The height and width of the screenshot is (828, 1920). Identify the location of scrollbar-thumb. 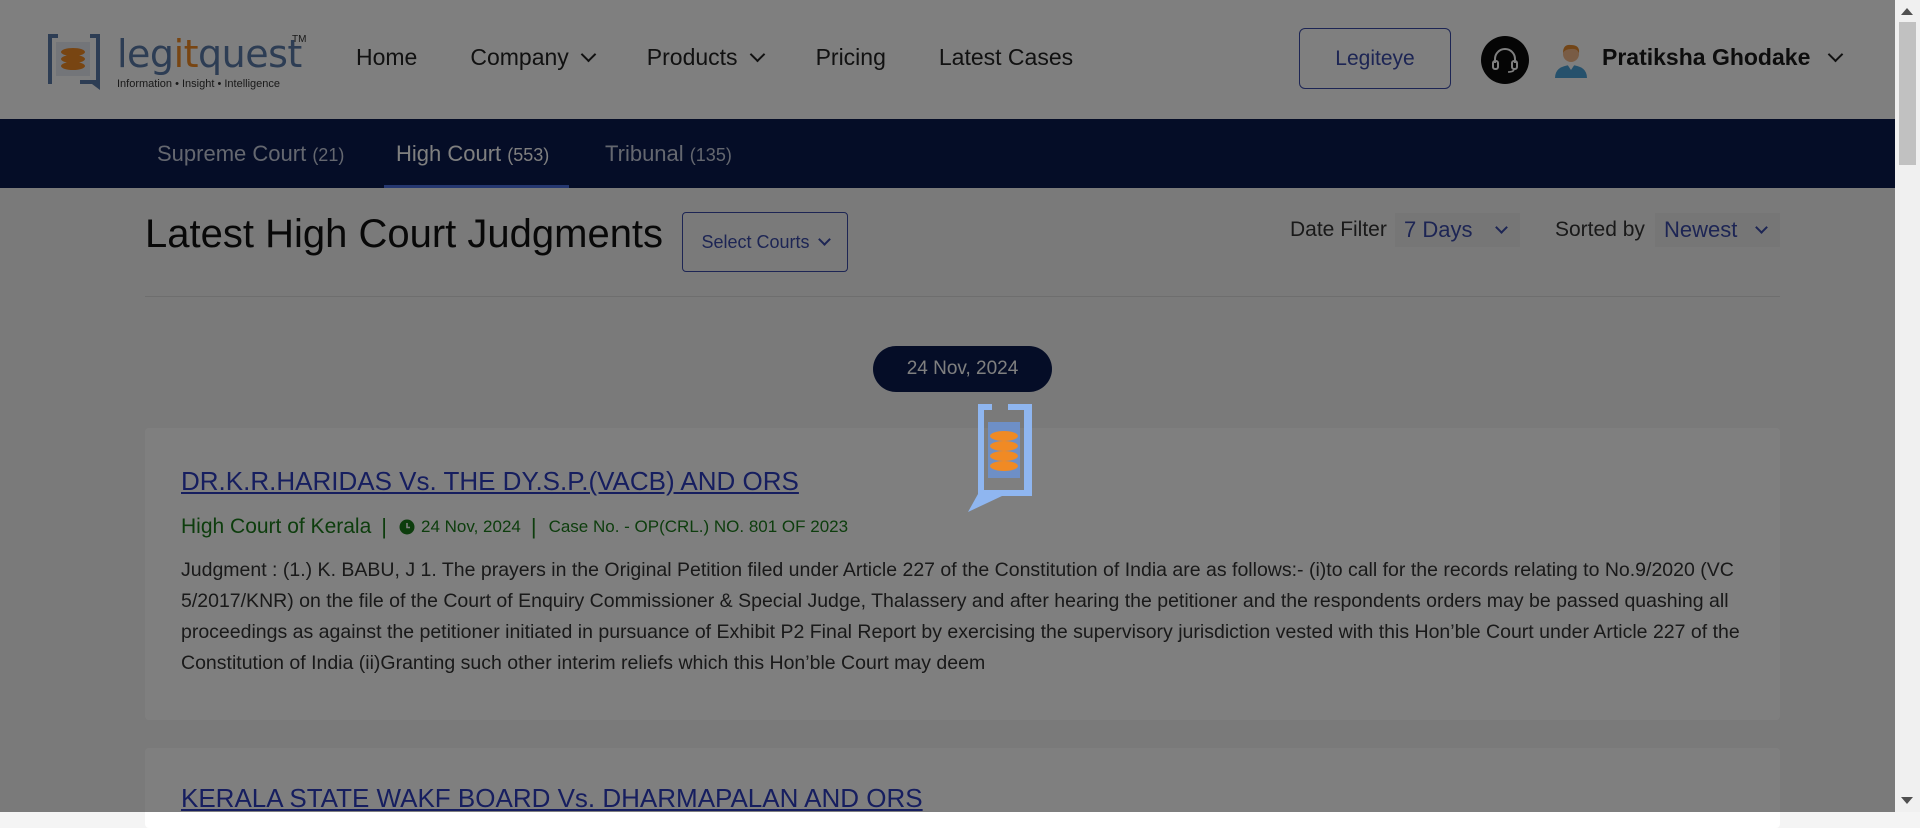
(1907, 93).